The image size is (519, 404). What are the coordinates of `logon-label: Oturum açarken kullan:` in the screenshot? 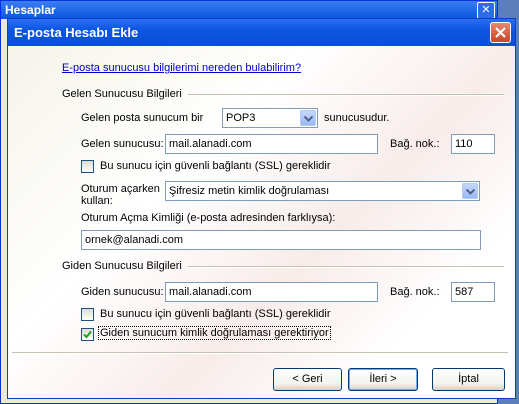 It's located at (120, 195).